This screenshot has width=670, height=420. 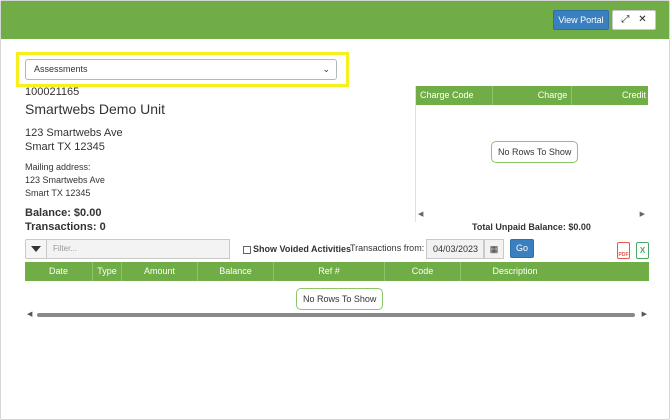 I want to click on charges-grid-header: Charge Code Charge Credit, so click(x=532, y=95).